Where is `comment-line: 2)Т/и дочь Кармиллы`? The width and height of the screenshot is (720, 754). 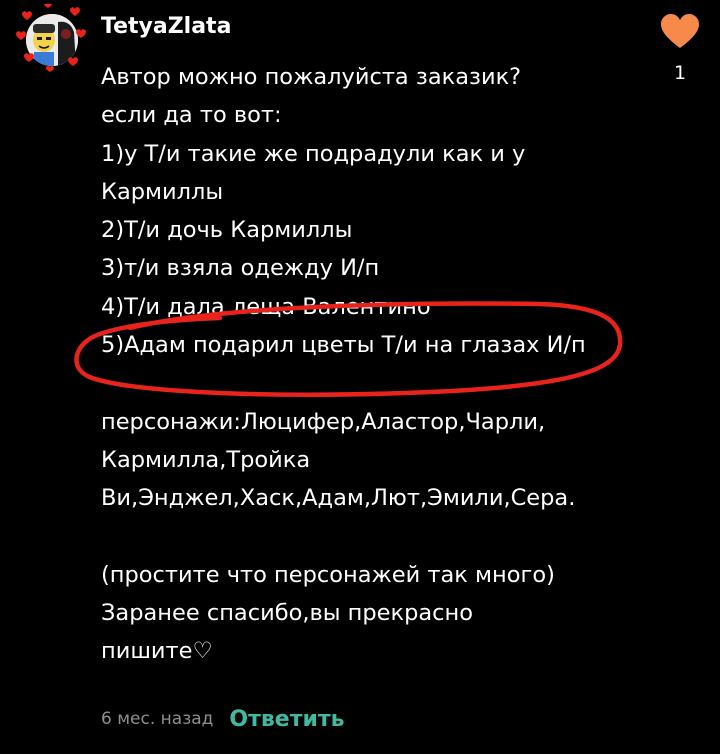
comment-line: 2)Т/и дочь Кармиллы is located at coordinates (227, 230).